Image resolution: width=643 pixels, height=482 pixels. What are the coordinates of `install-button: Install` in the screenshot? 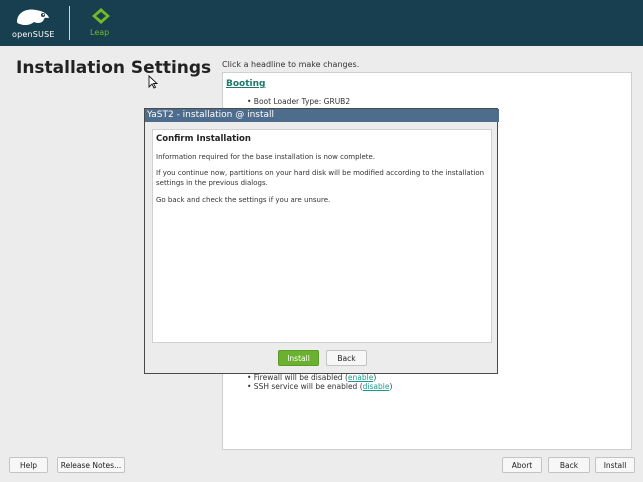 It's located at (615, 465).